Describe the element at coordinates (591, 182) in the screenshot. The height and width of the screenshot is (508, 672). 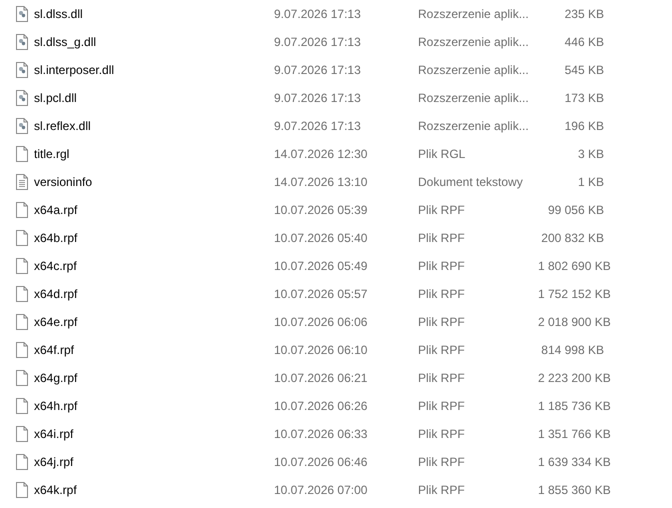
I see `file-size: 1 KB` at that location.